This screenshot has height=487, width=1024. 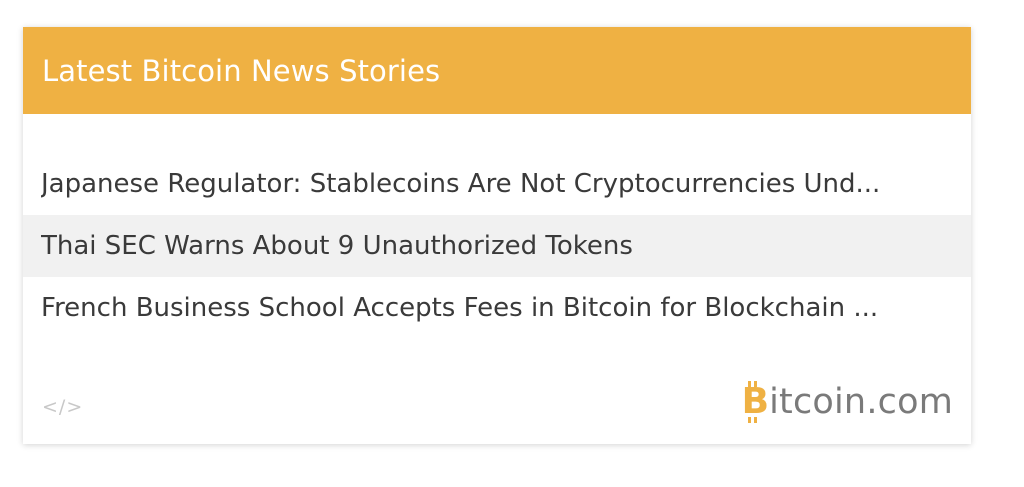 I want to click on widget-title: Latest Bitcoin News Stories, so click(x=241, y=70).